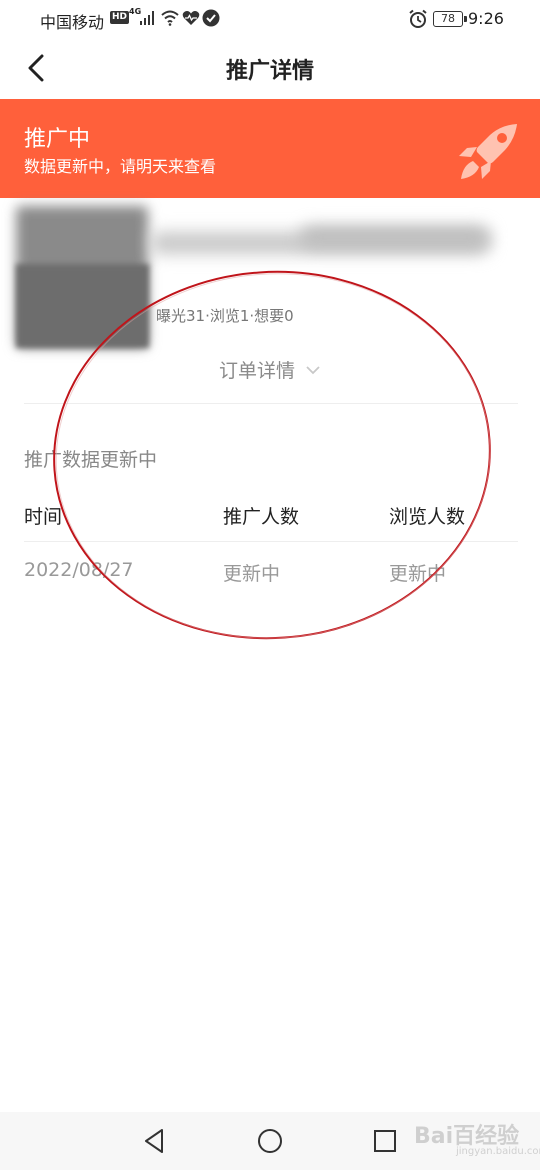 Image resolution: width=540 pixels, height=1170 pixels. Describe the element at coordinates (120, 17) in the screenshot. I see `hd-badge: HD` at that location.